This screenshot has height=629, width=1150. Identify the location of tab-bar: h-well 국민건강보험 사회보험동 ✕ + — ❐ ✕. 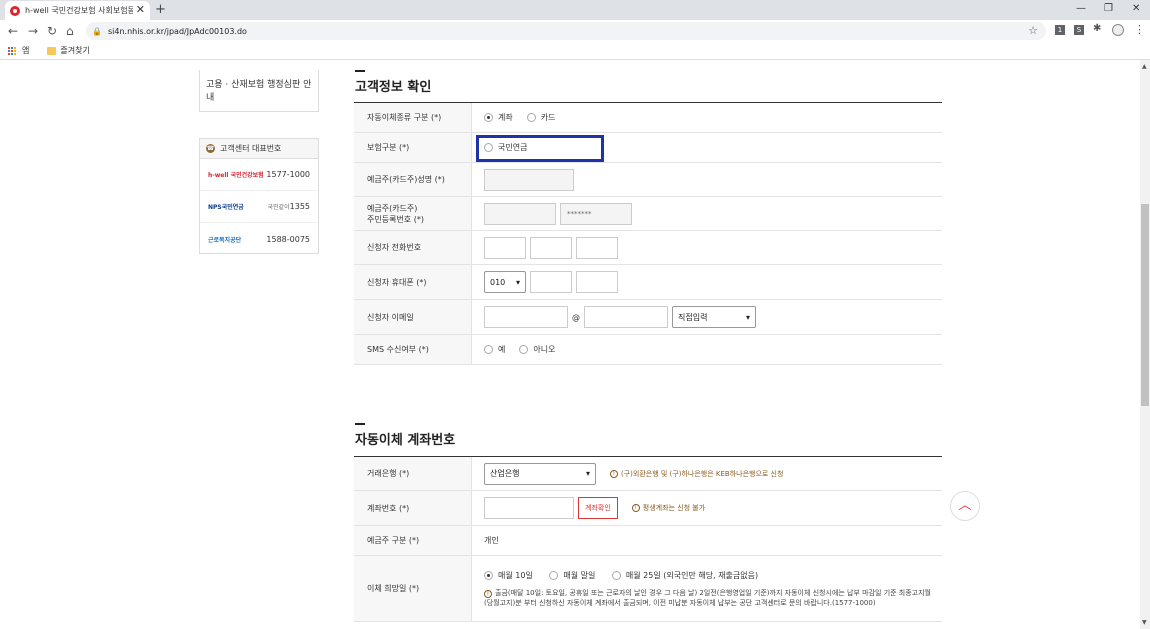
(575, 10).